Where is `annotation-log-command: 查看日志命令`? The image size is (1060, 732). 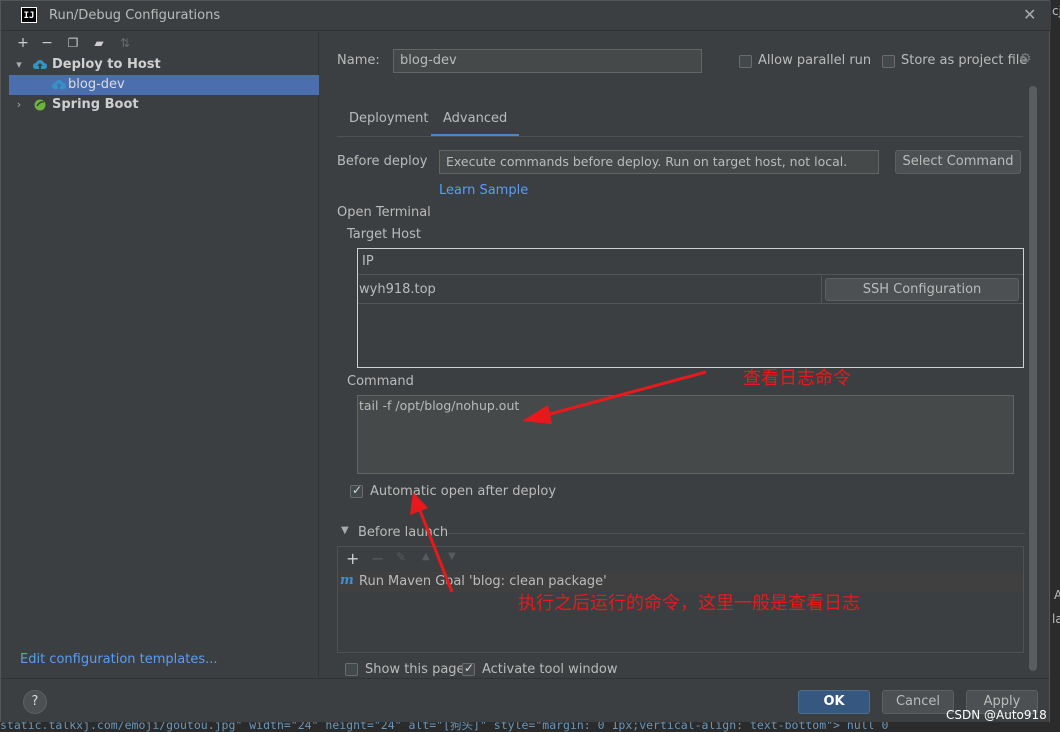 annotation-log-command: 查看日志命令 is located at coordinates (797, 378).